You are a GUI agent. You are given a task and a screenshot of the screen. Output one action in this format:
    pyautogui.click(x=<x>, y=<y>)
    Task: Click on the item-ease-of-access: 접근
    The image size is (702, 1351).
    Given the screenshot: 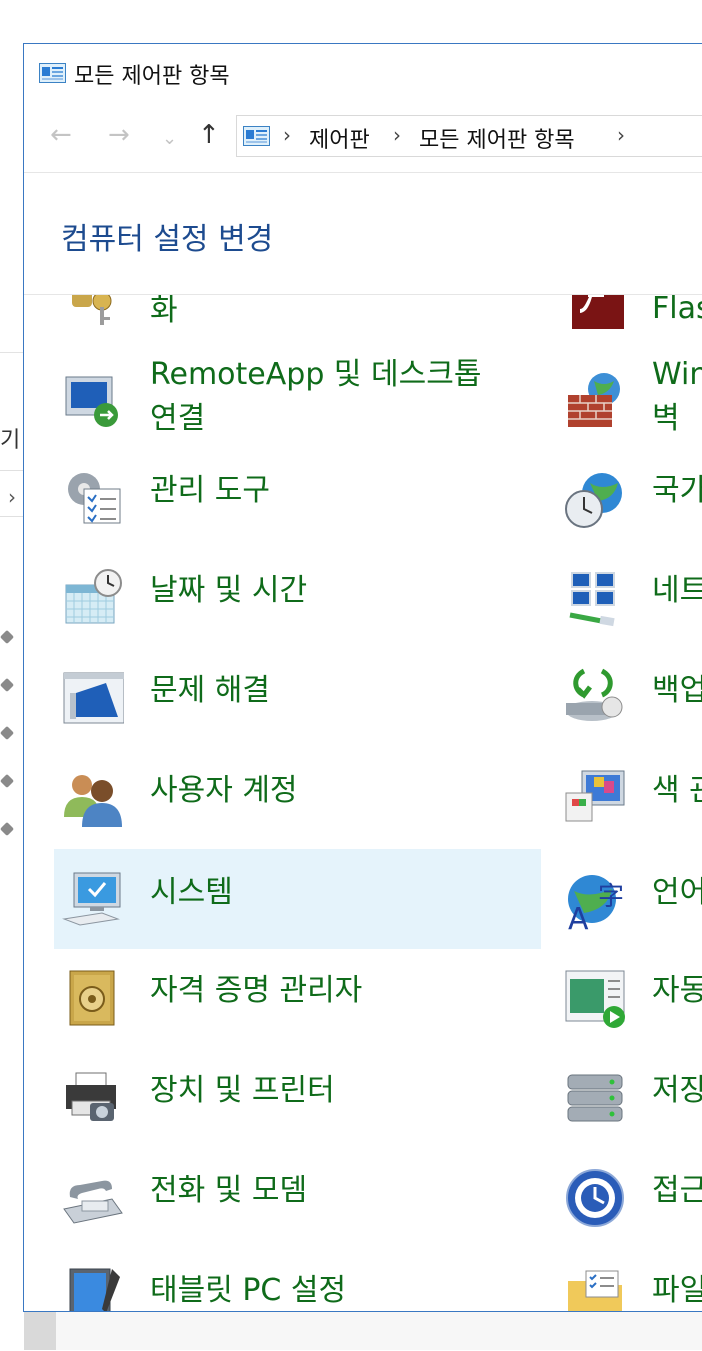 What is the action you would take?
    pyautogui.click(x=629, y=1197)
    